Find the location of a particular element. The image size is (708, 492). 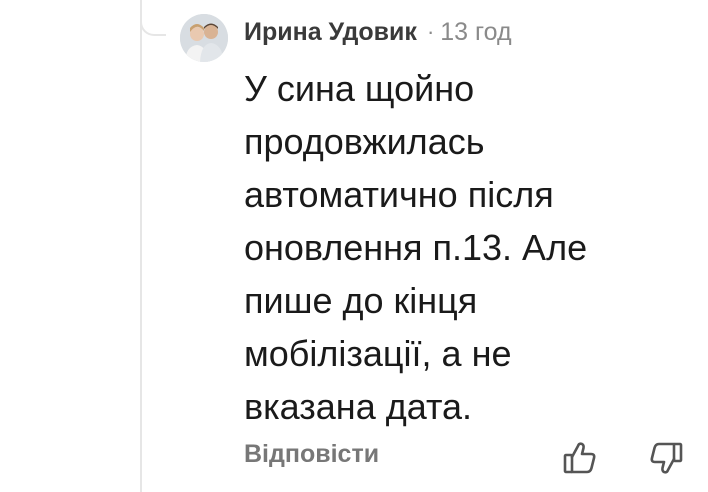

comment-timestamp: 13 год is located at coordinates (476, 31).